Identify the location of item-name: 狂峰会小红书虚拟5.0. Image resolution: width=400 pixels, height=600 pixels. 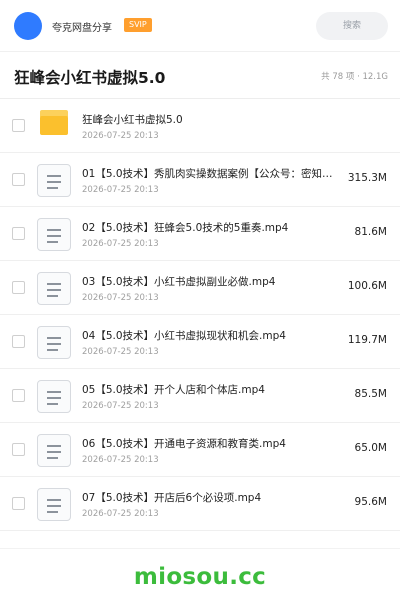
(132, 120).